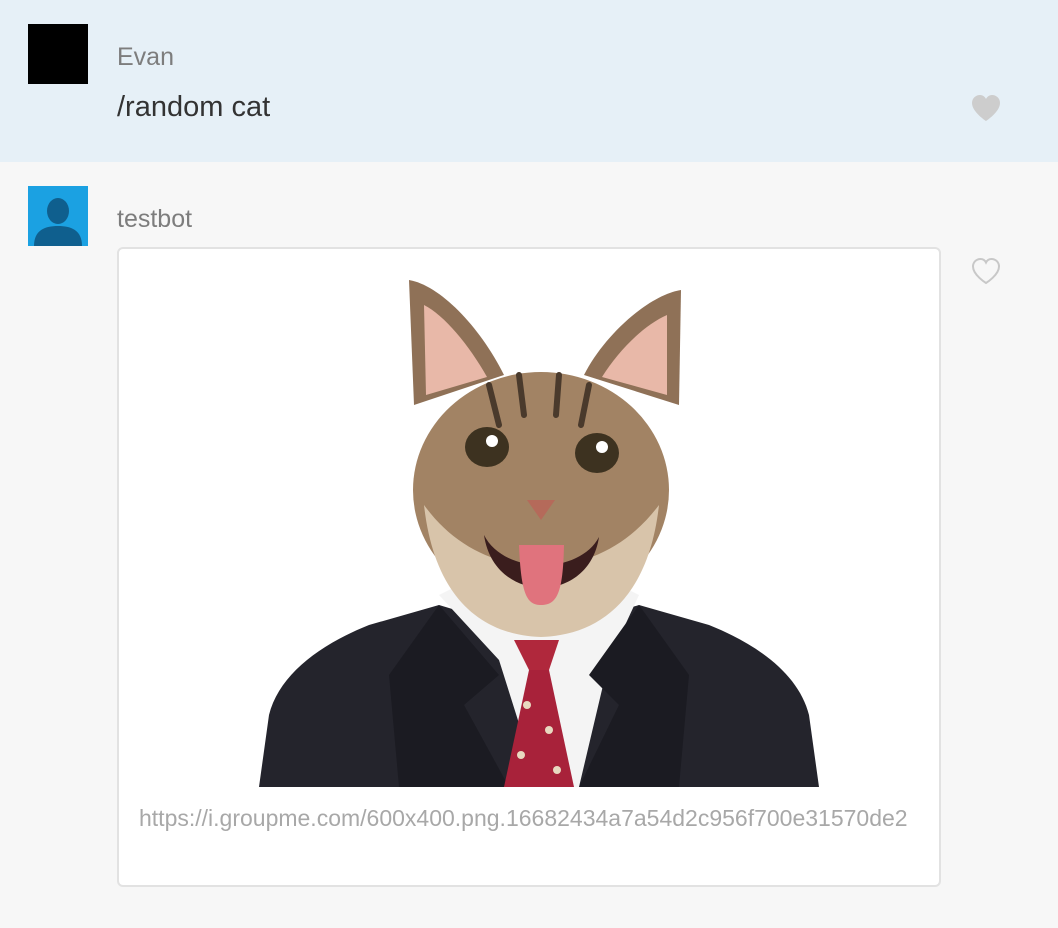 The height and width of the screenshot is (928, 1058). What do you see at coordinates (58, 54) in the screenshot?
I see `avatar-evan` at bounding box center [58, 54].